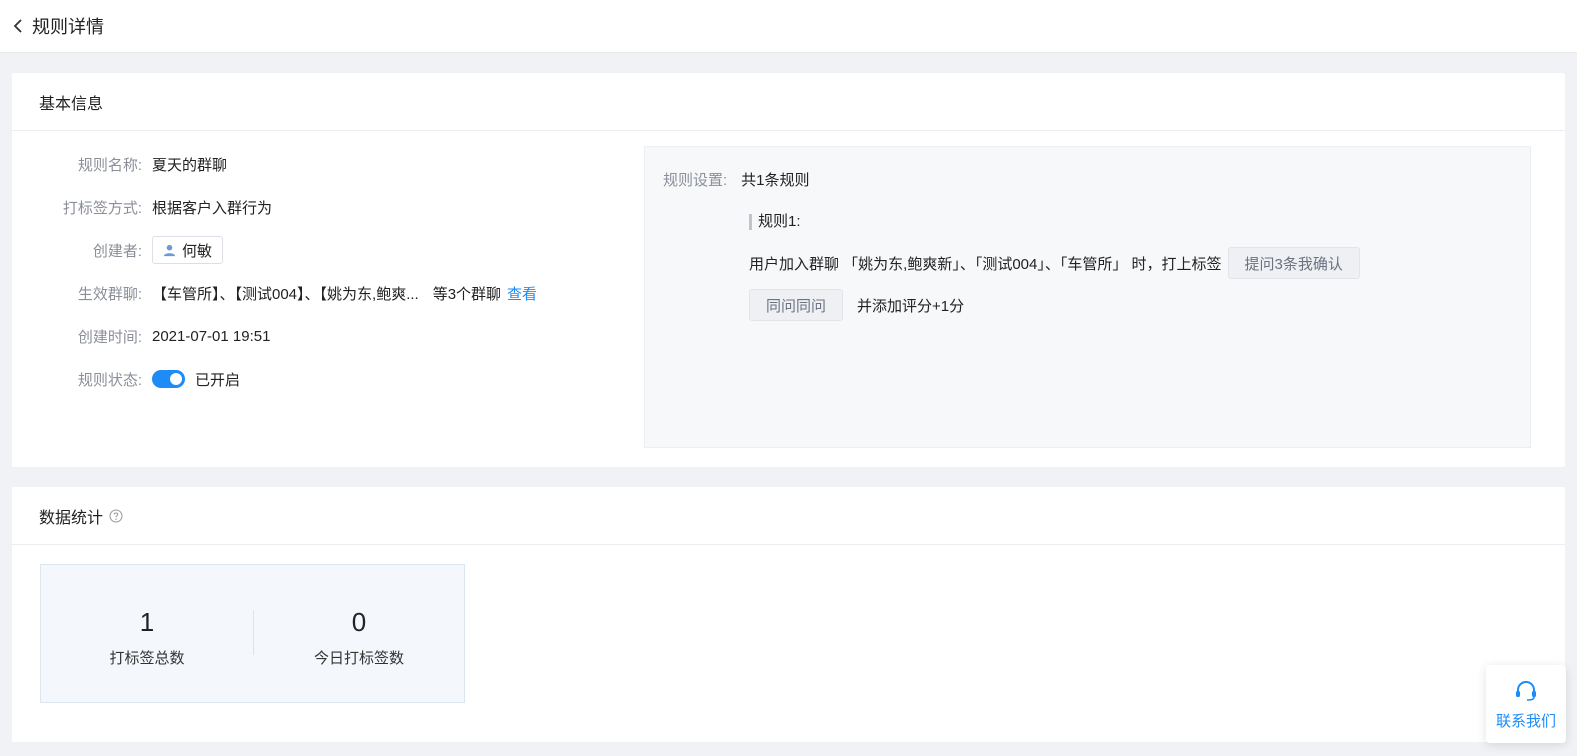 Image resolution: width=1577 pixels, height=756 pixels. Describe the element at coordinates (1525, 721) in the screenshot. I see `contact-us-label: 联系我们` at that location.